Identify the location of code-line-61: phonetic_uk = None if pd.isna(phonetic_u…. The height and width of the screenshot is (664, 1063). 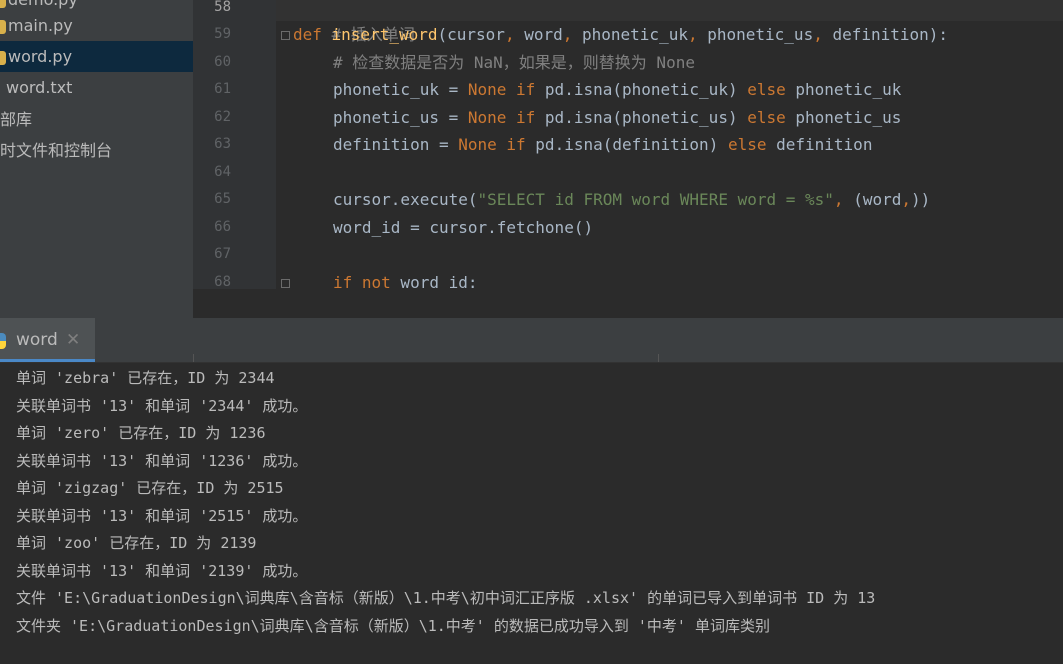
(617, 89).